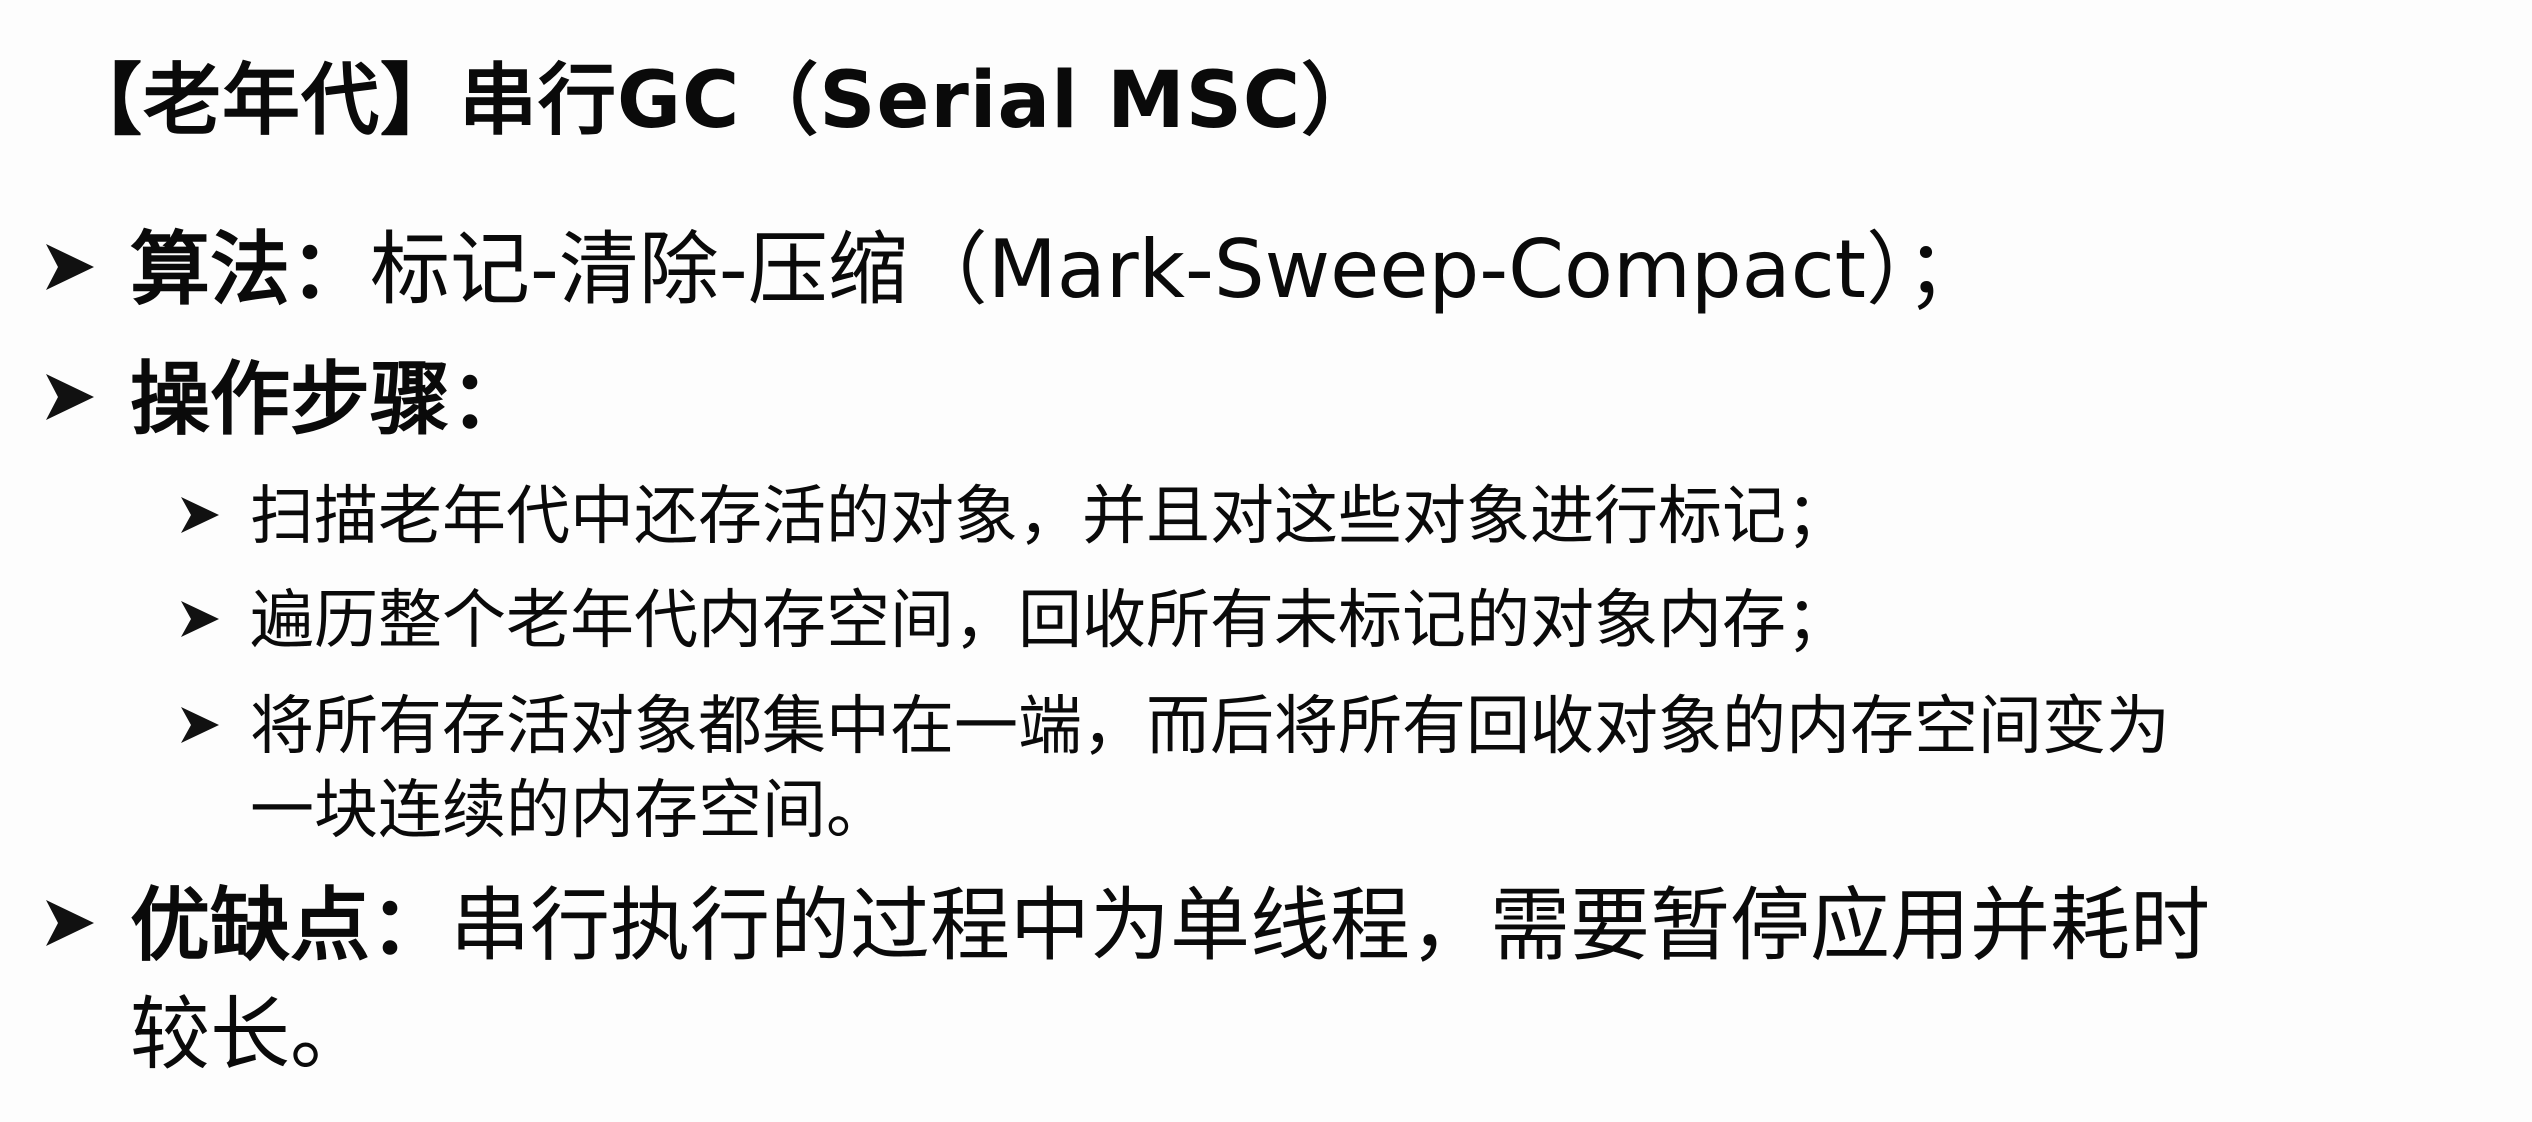  I want to click on bullet-label: 优缺点：, so click(290, 925).